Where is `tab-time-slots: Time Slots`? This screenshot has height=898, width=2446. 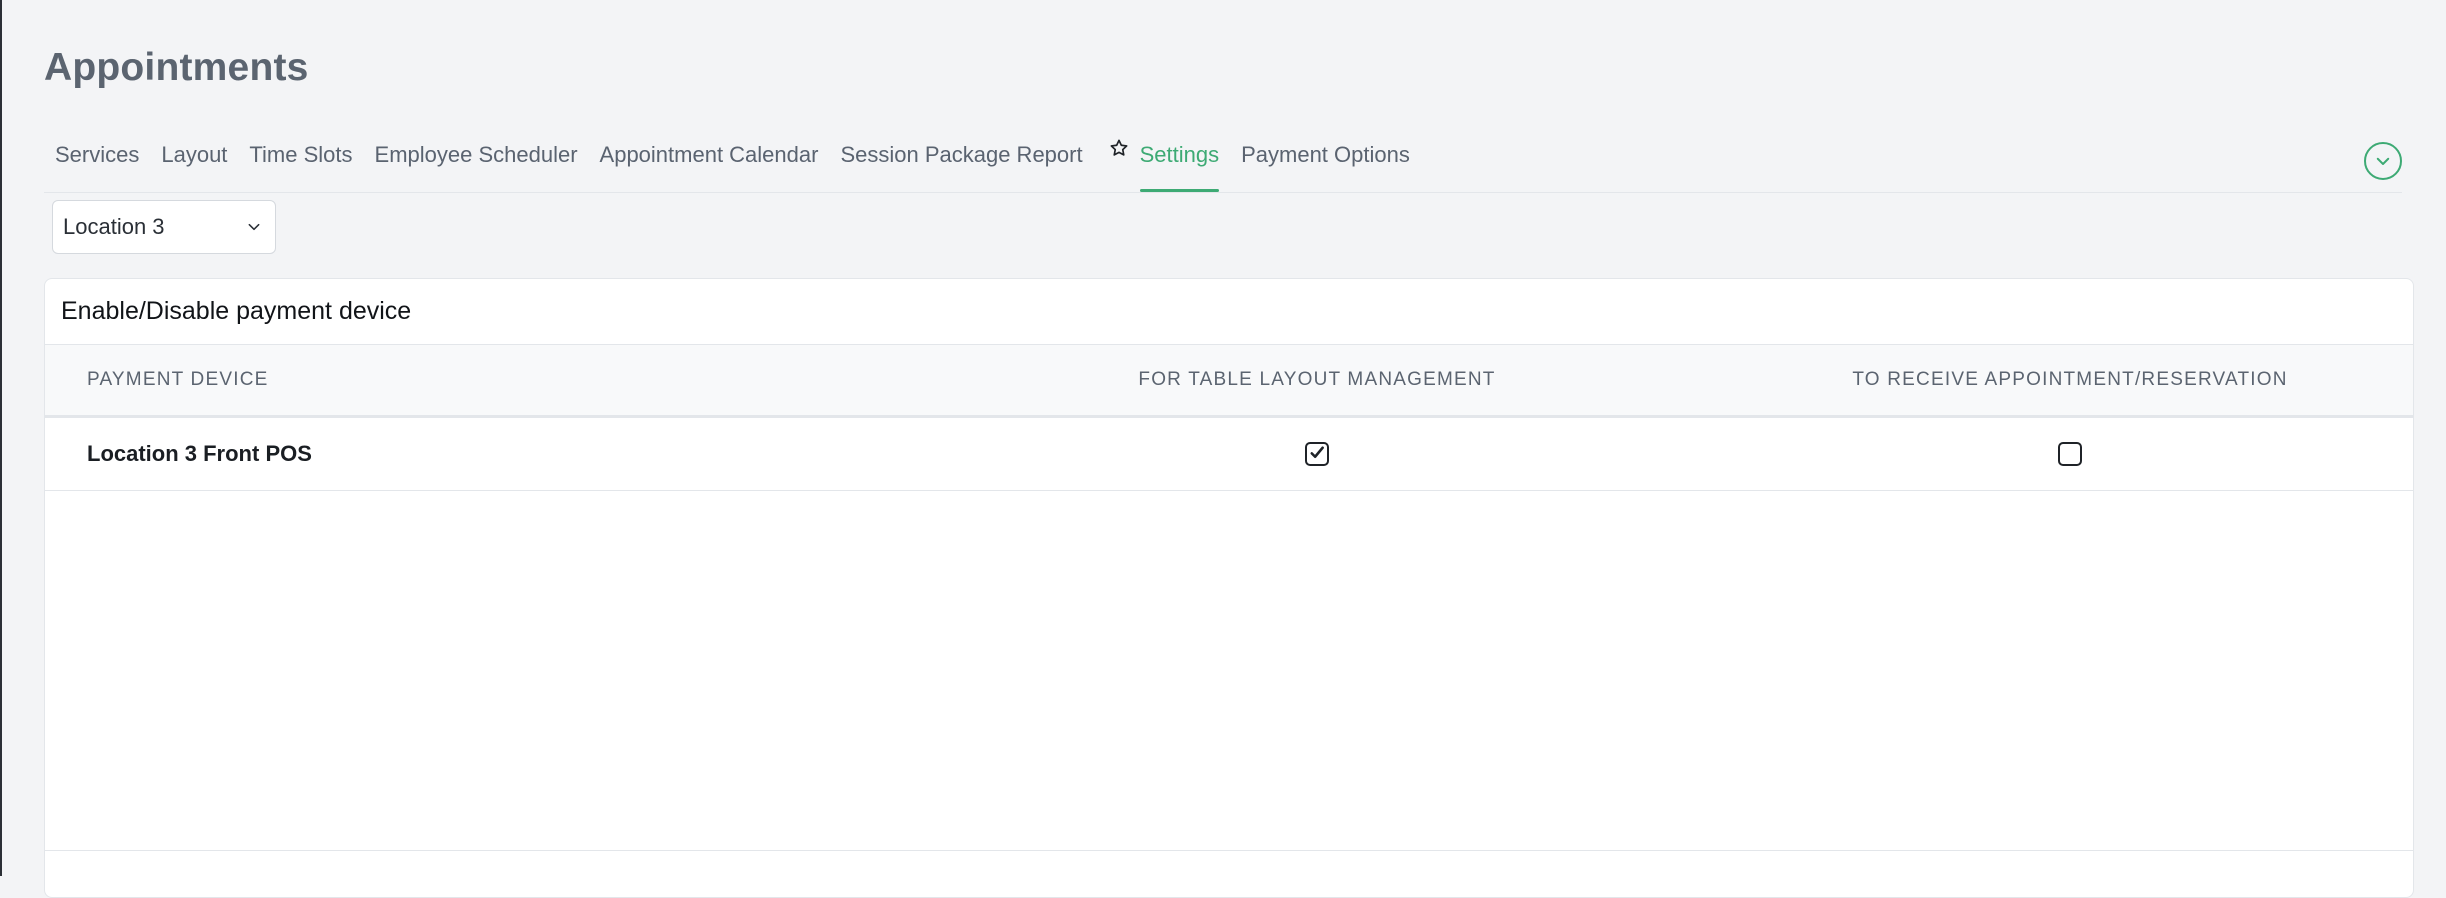
tab-time-slots: Time Slots is located at coordinates (300, 155).